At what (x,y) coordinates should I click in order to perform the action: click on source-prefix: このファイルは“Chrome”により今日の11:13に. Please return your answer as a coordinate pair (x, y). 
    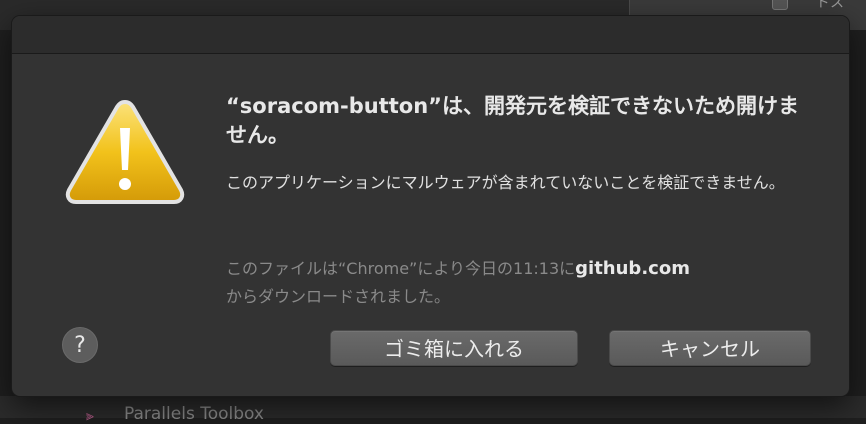
    Looking at the image, I should click on (401, 268).